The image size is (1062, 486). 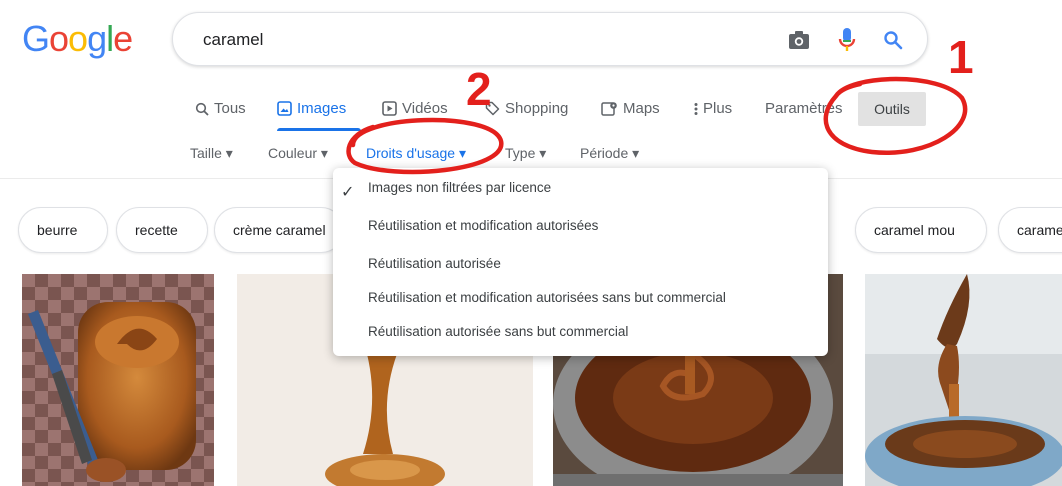 What do you see at coordinates (156, 230) in the screenshot?
I see `chip-label: recette` at bounding box center [156, 230].